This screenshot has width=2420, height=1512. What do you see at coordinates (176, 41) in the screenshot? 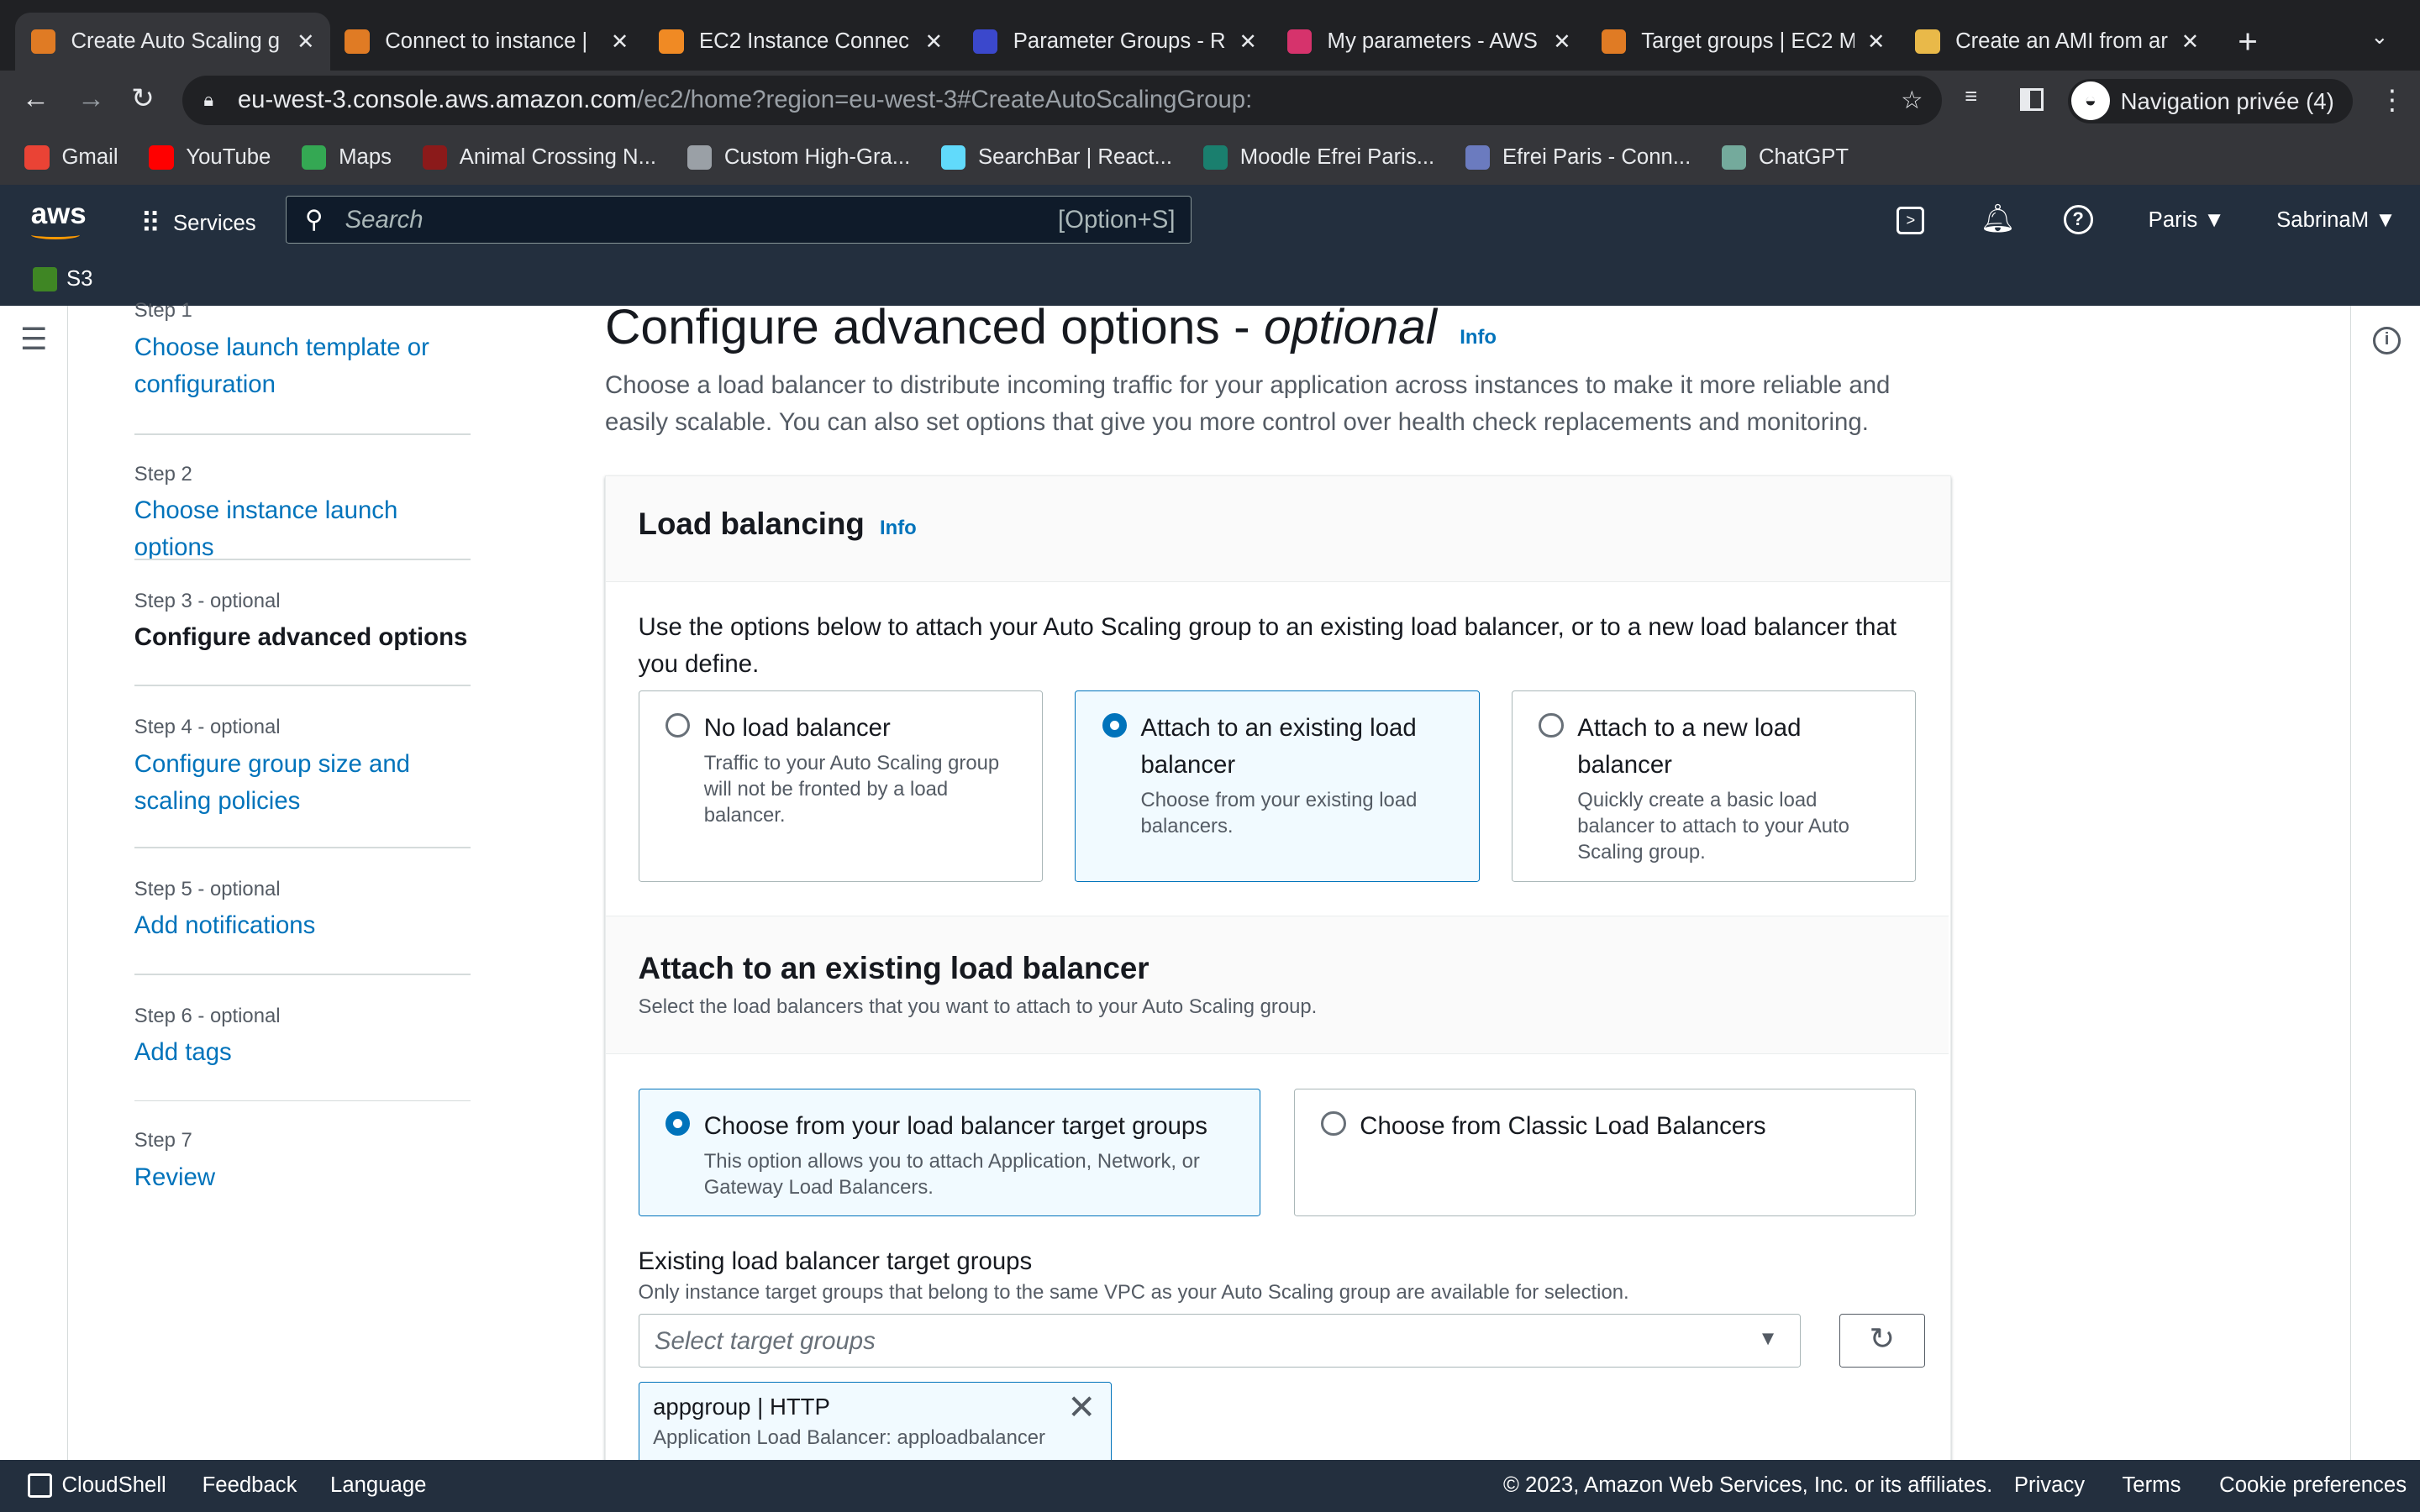
I see `tab-title: Create Auto Scaling g` at bounding box center [176, 41].